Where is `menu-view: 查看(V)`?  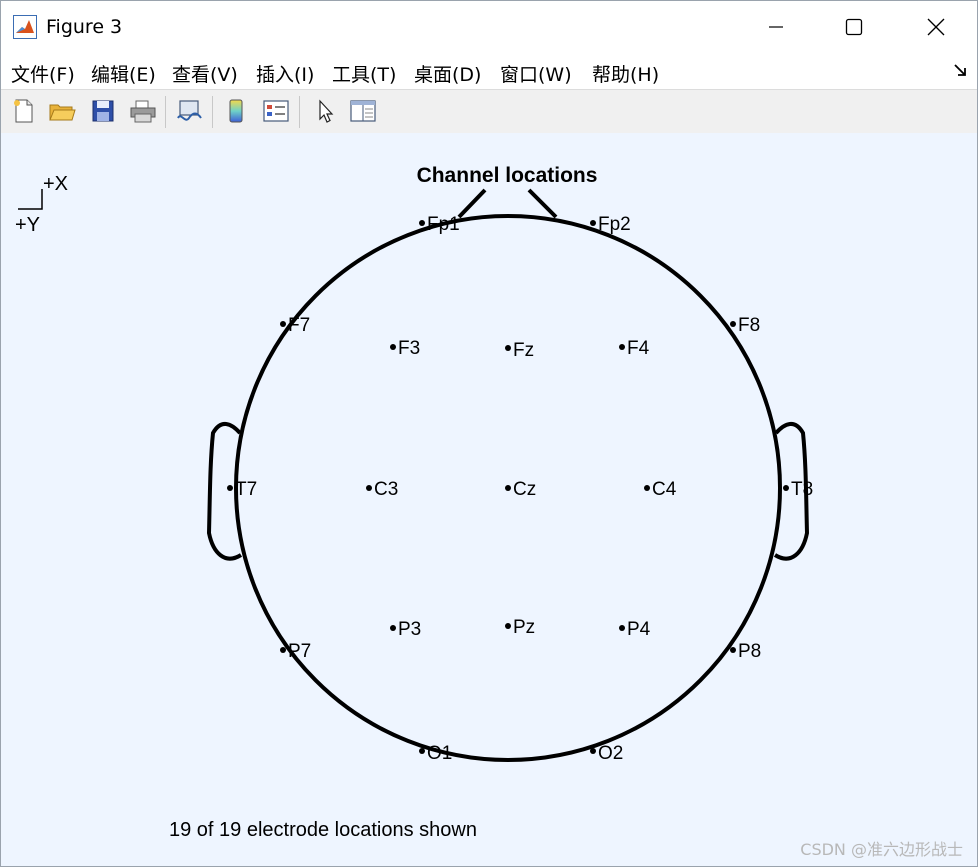
menu-view: 查看(V) is located at coordinates (205, 73).